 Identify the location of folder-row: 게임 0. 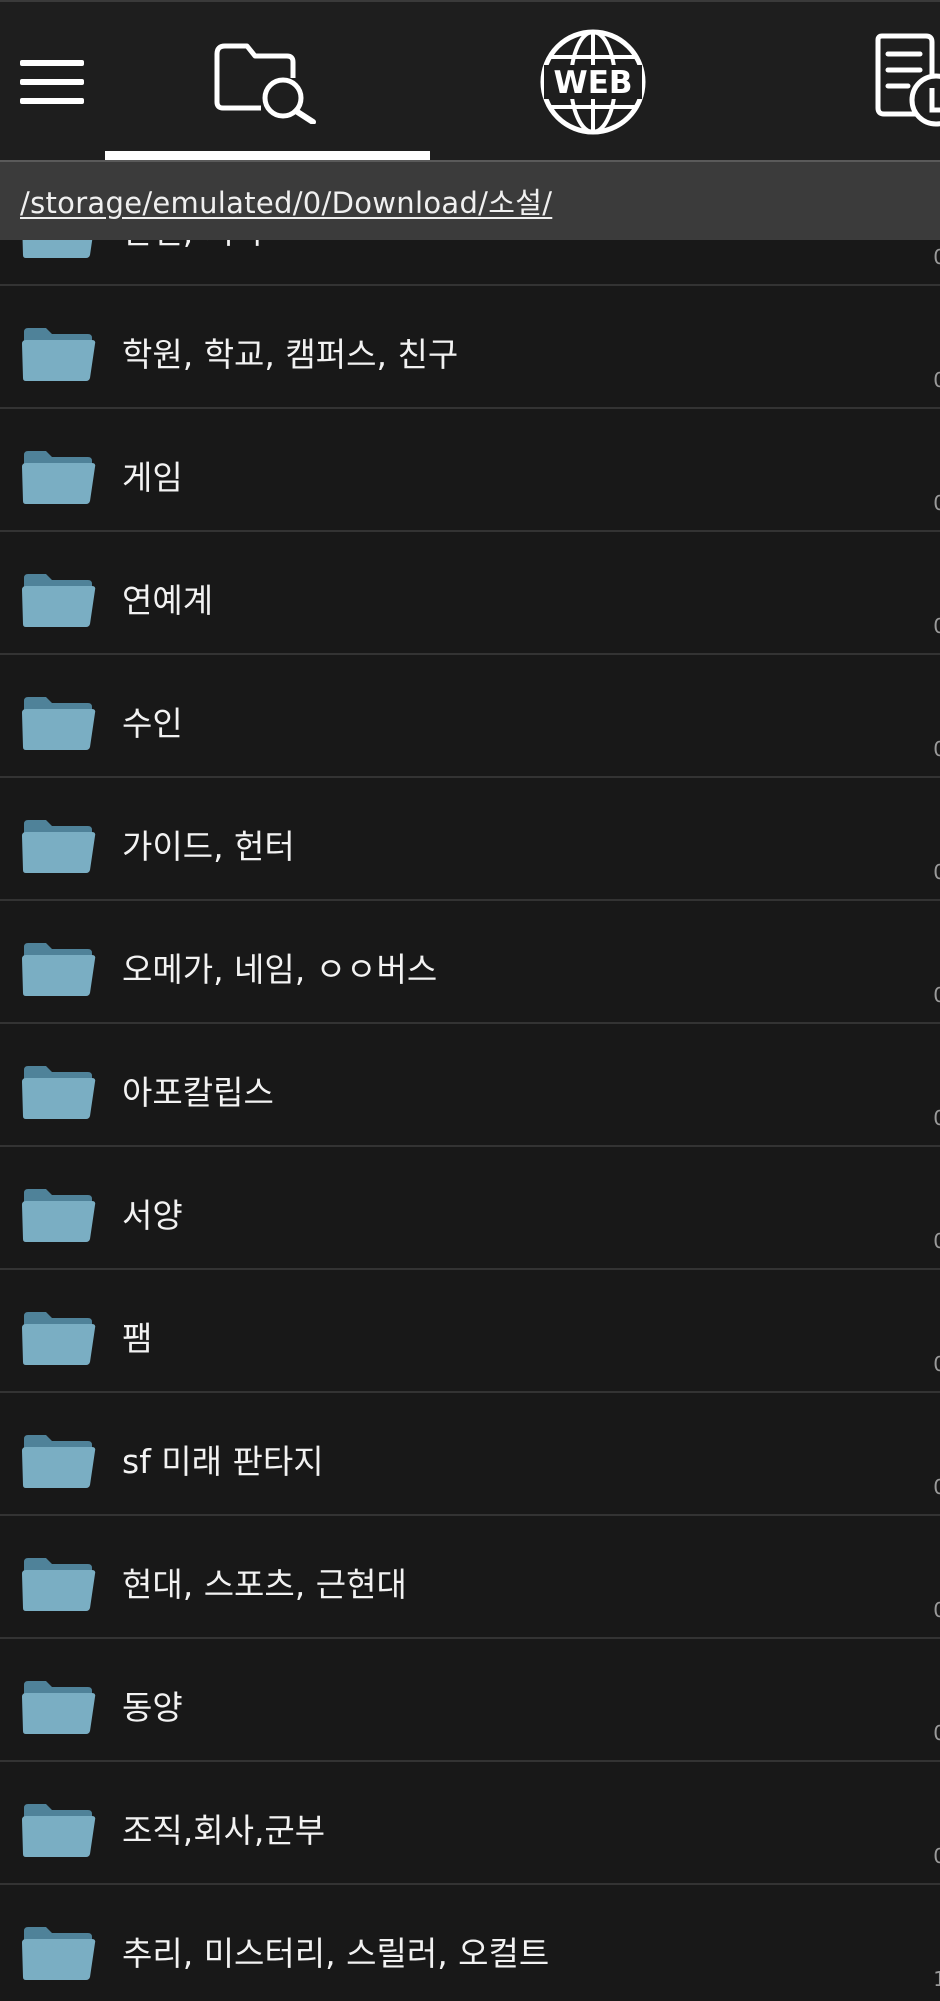
(470, 470).